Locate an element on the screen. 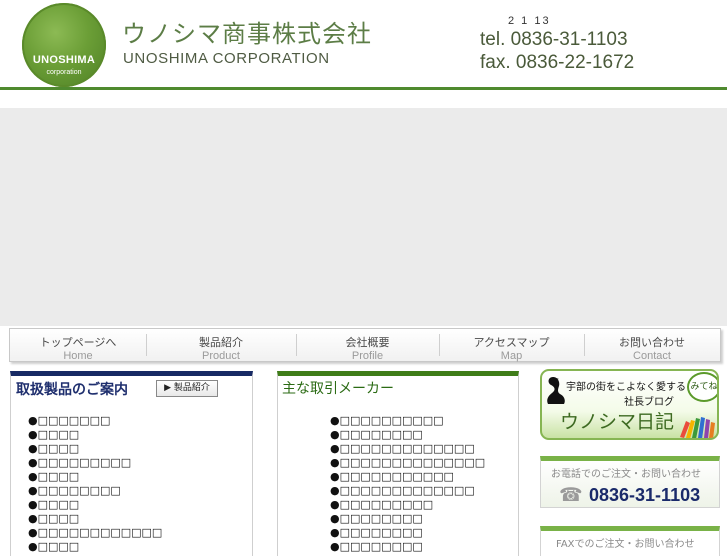  fax-order-label: FAXでのご注文・お問い合わせ is located at coordinates (625, 544).